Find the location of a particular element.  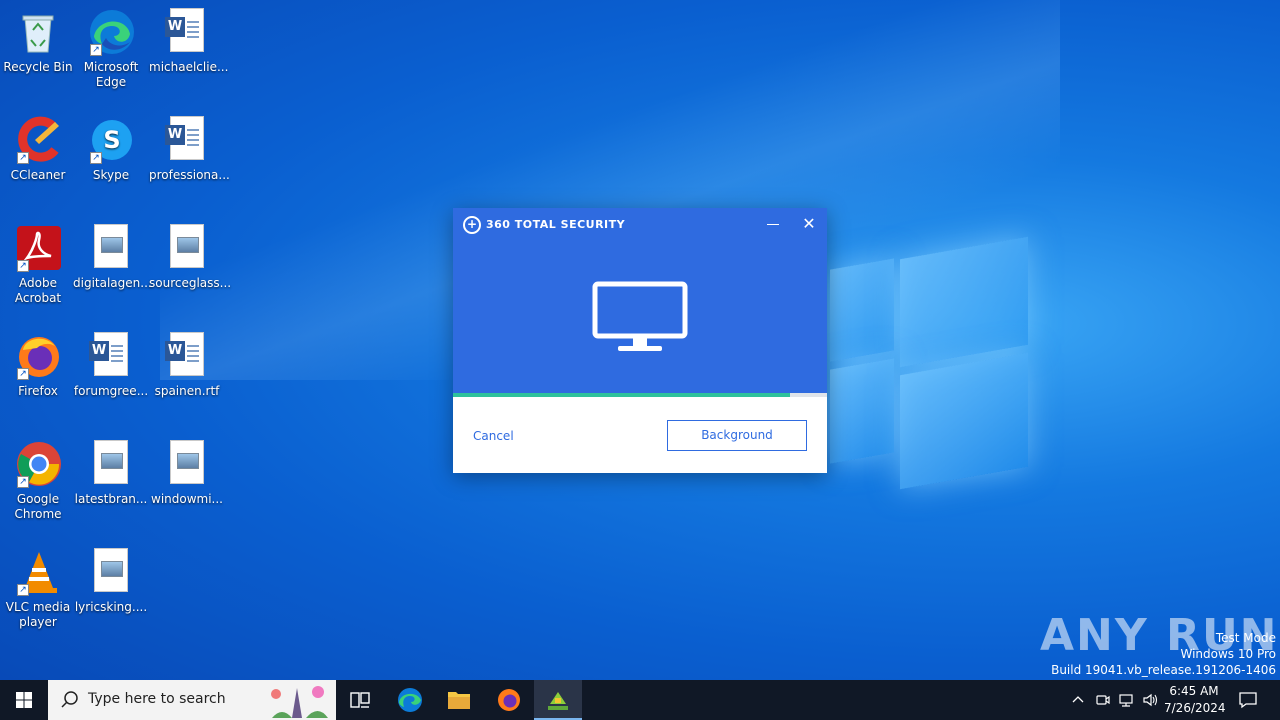

desktop-icon-skype: S ↗ Skype is located at coordinates (111, 149).